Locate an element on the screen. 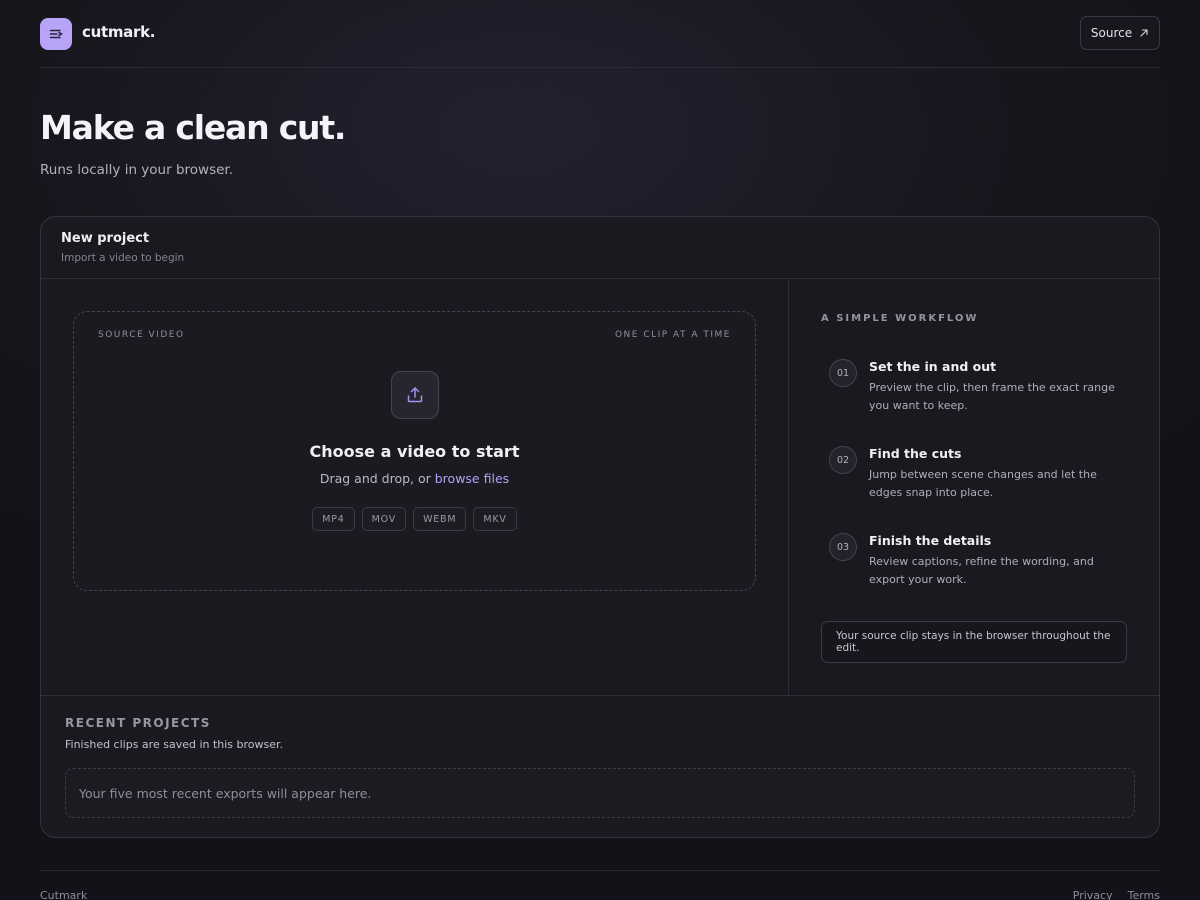 The width and height of the screenshot is (1200, 900). step-title: Finish the details is located at coordinates (930, 540).